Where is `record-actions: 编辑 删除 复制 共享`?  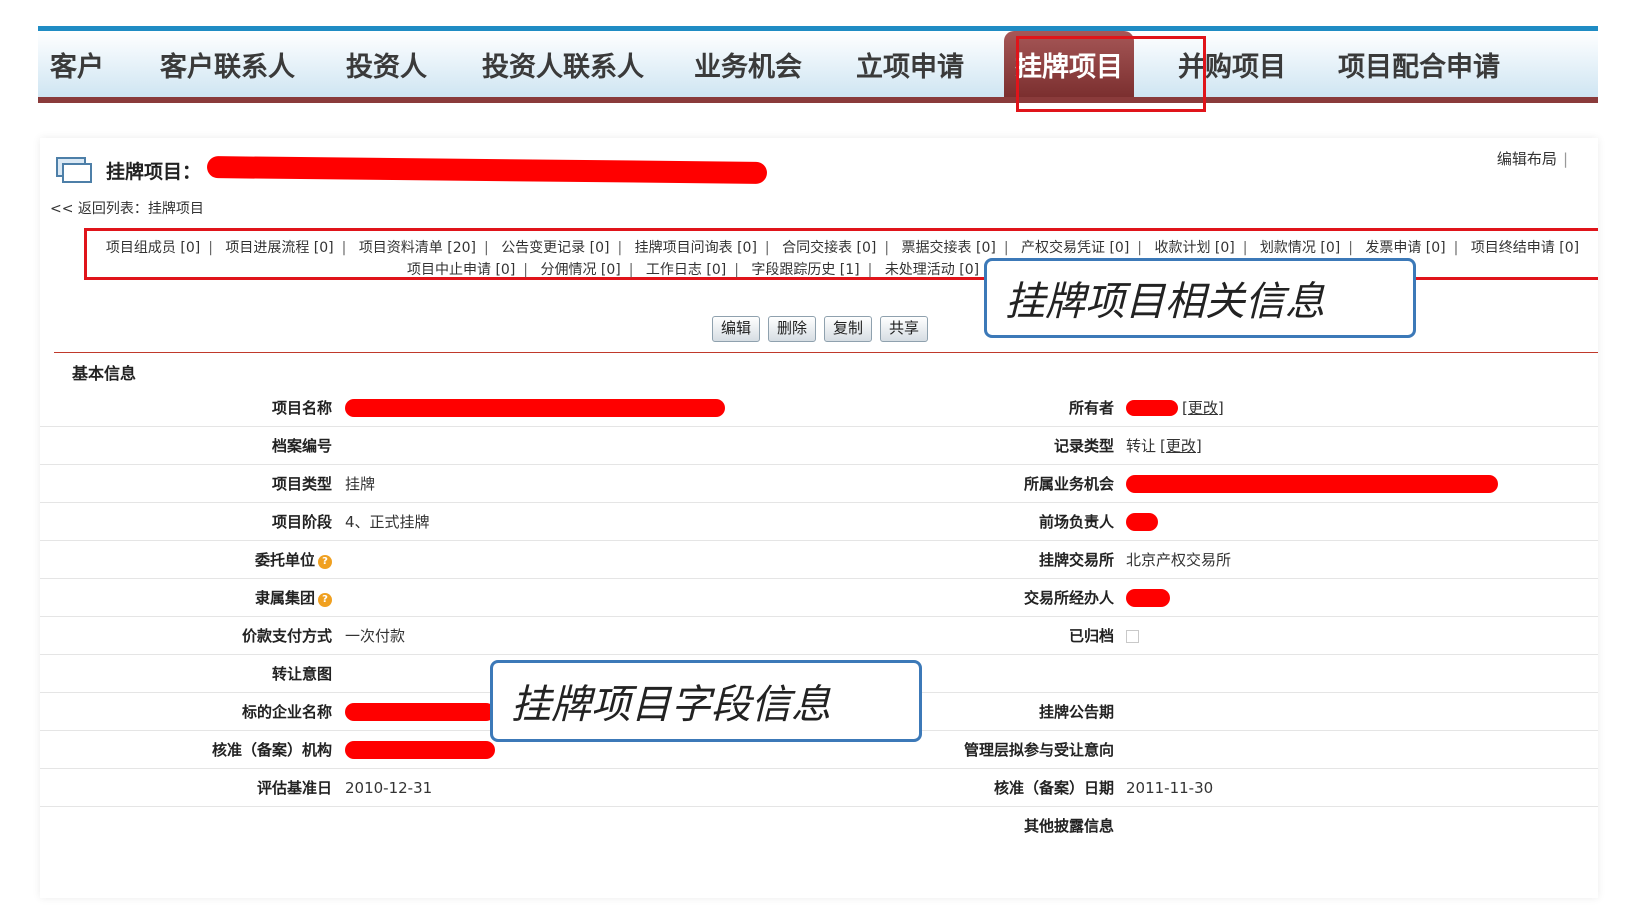
record-actions: 编辑 删除 复制 共享 is located at coordinates (820, 329).